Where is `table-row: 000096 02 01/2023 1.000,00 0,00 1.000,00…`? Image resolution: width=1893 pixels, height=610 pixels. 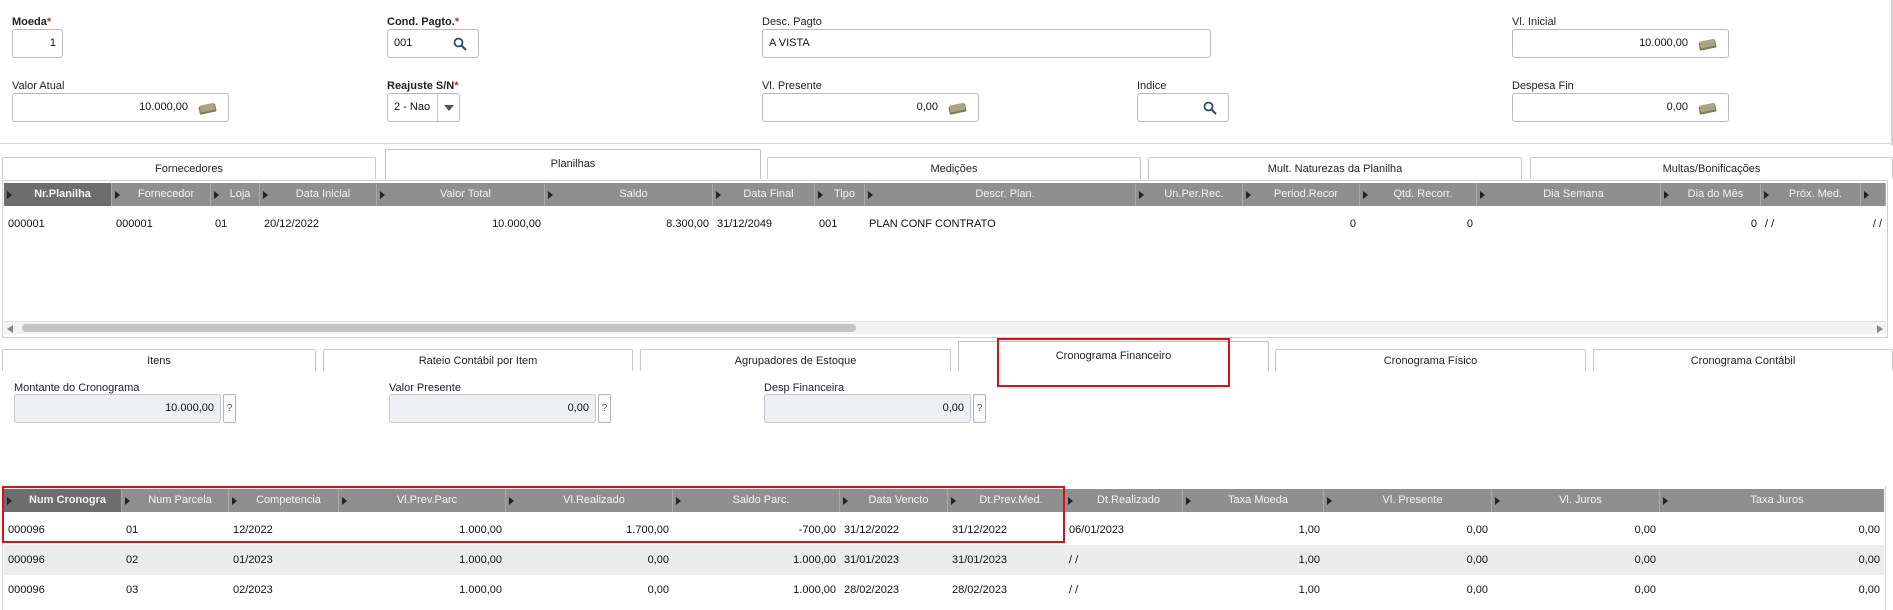 table-row: 000096 02 01/2023 1.000,00 0,00 1.000,00… is located at coordinates (944, 560).